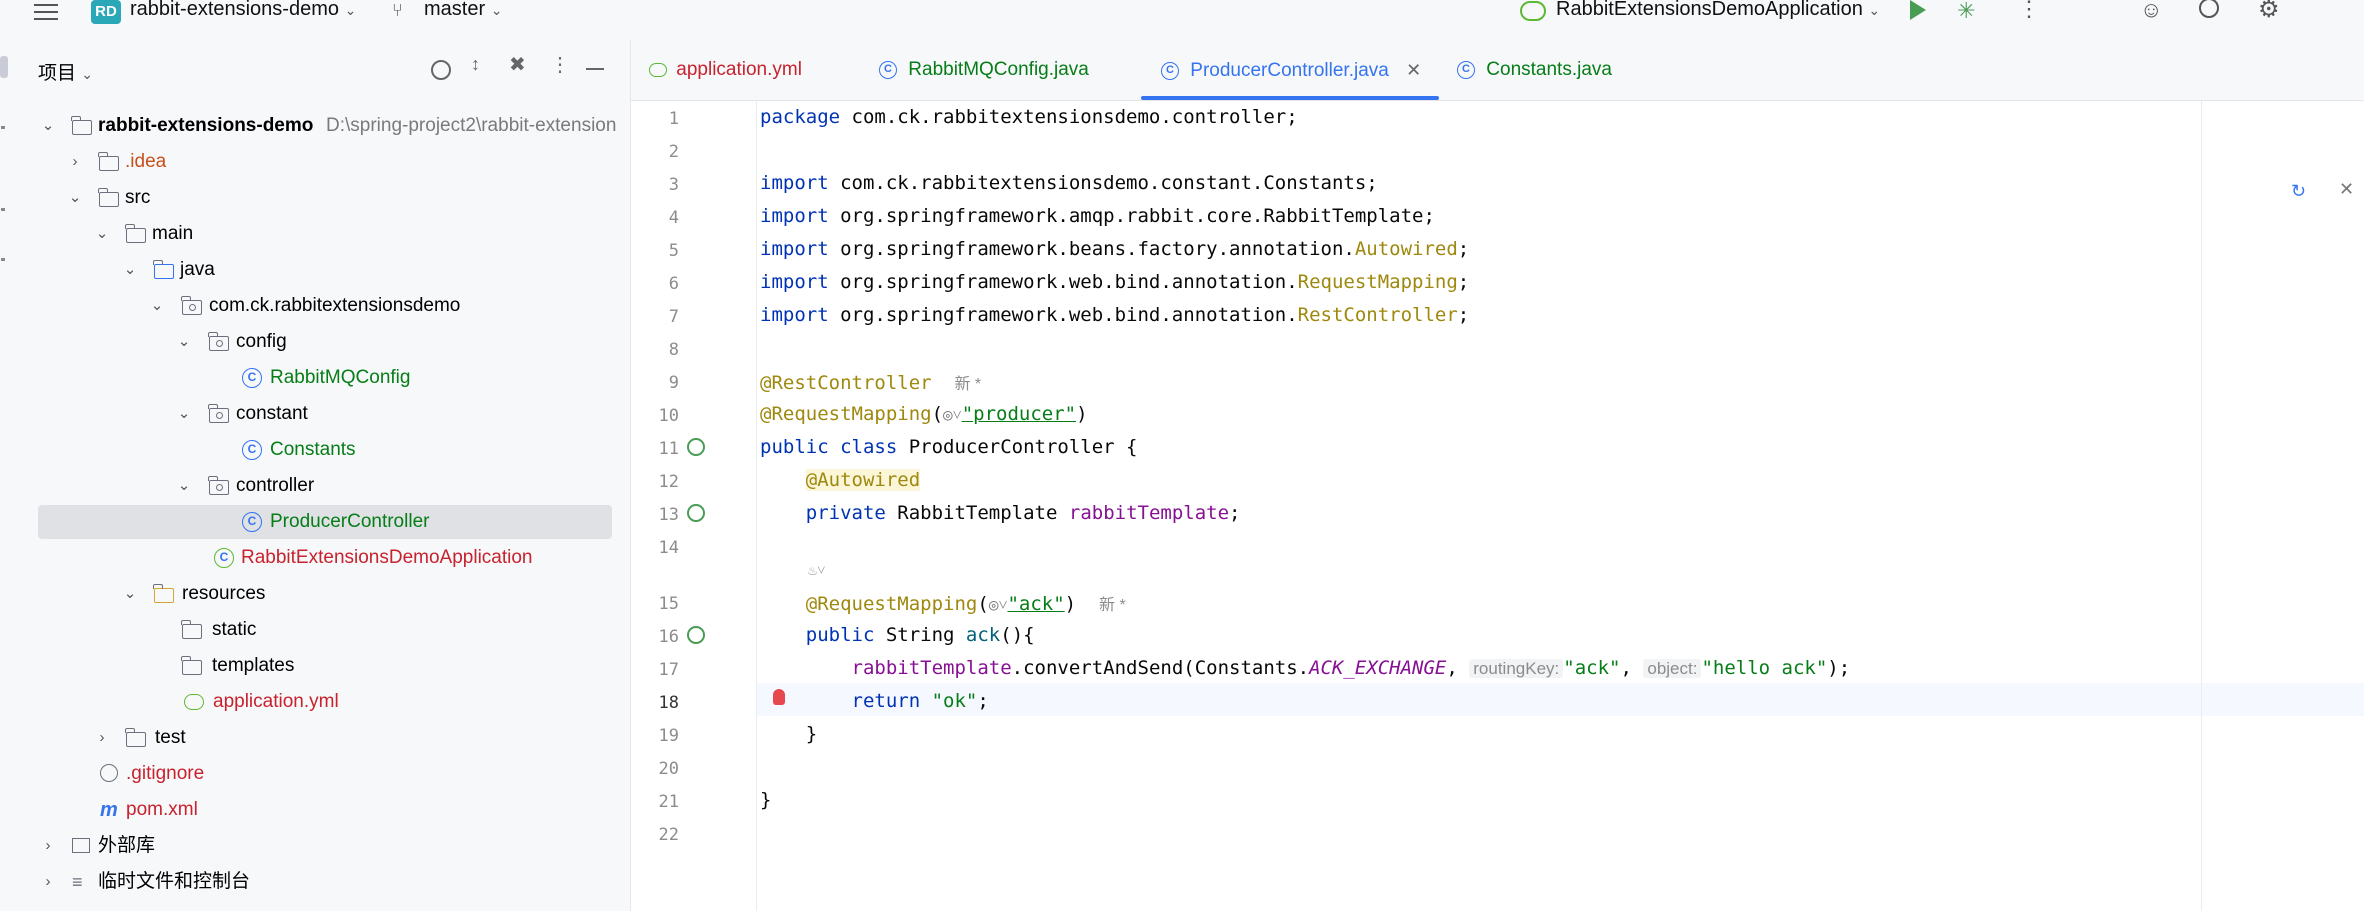  I want to click on tree-item-java: ⌄ java, so click(326, 270).